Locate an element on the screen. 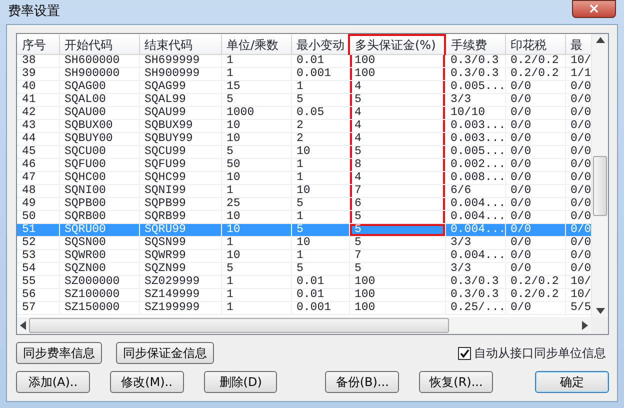  column-header: 单位/乘数 is located at coordinates (256, 44).